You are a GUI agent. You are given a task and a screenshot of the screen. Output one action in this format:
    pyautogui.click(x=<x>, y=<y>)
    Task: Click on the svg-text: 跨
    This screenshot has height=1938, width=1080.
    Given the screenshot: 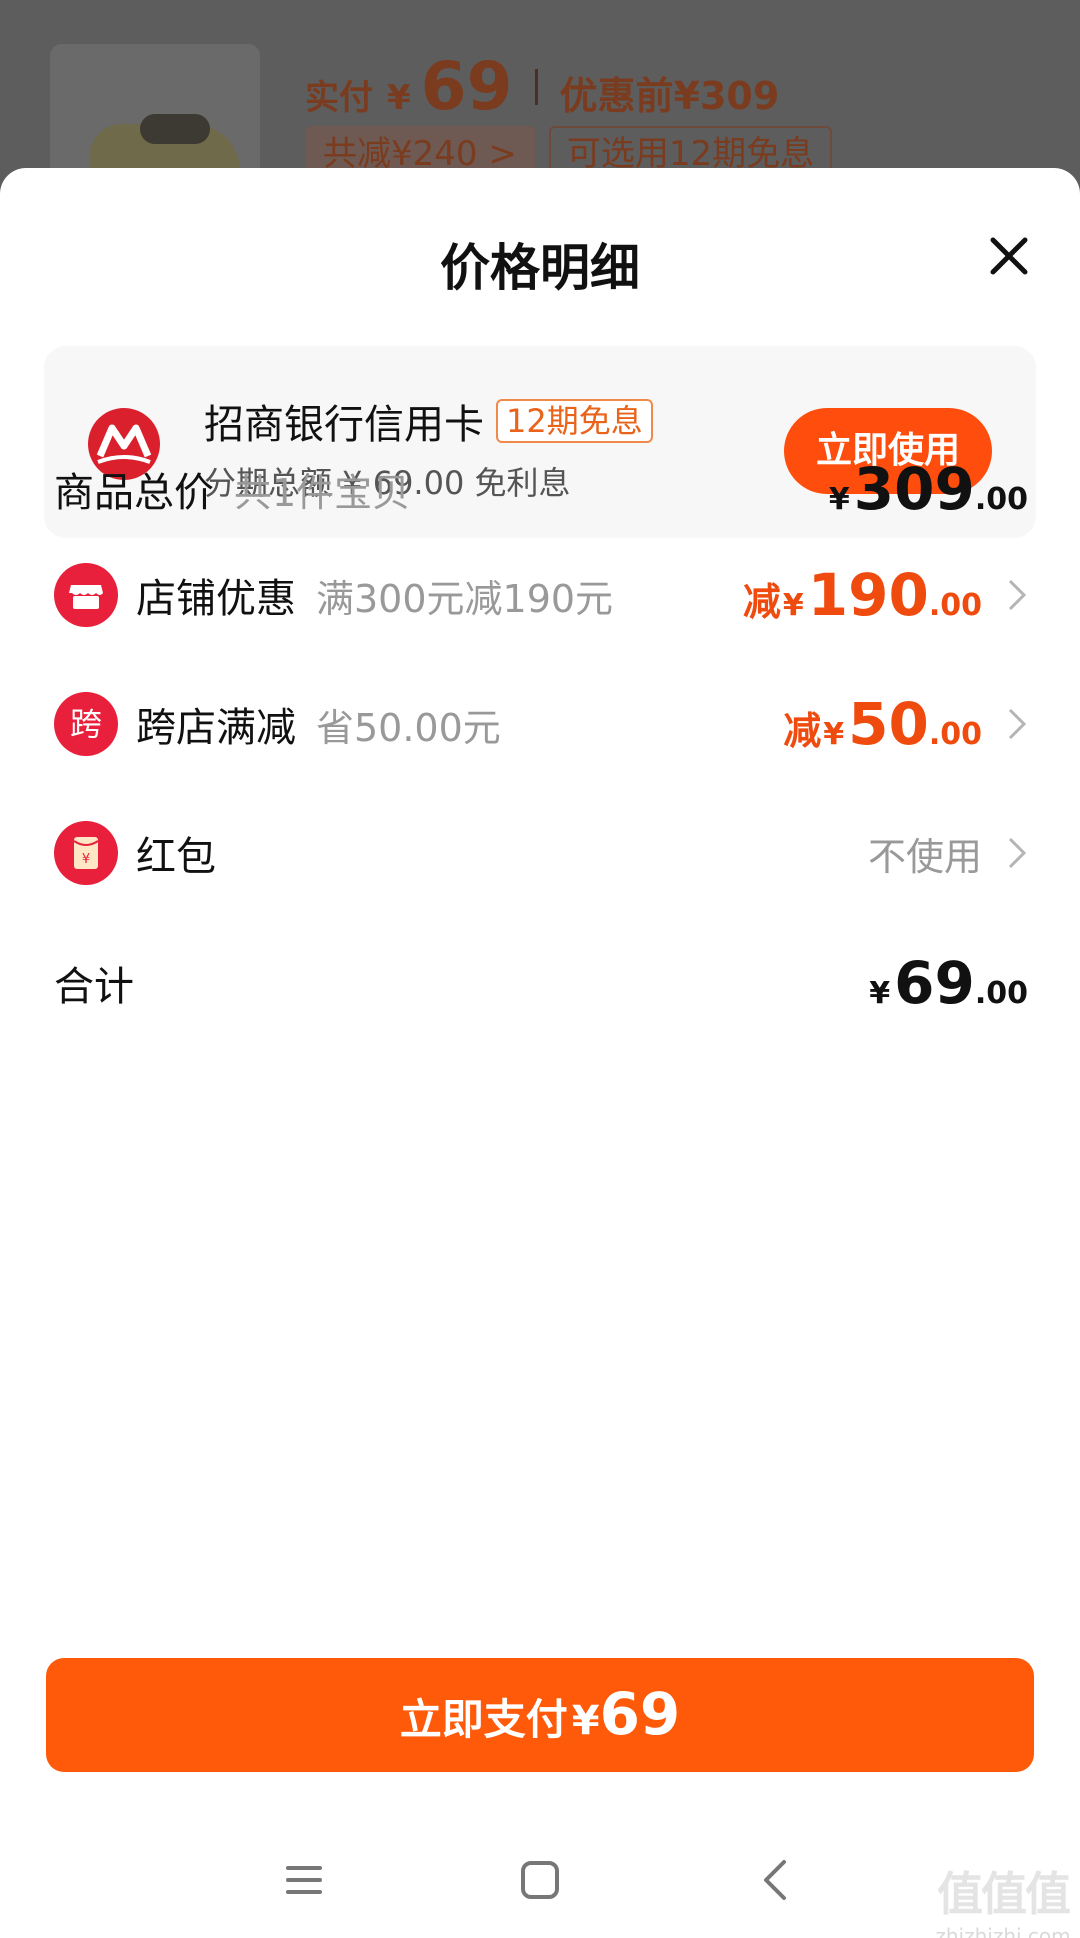 What is the action you would take?
    pyautogui.click(x=86, y=724)
    